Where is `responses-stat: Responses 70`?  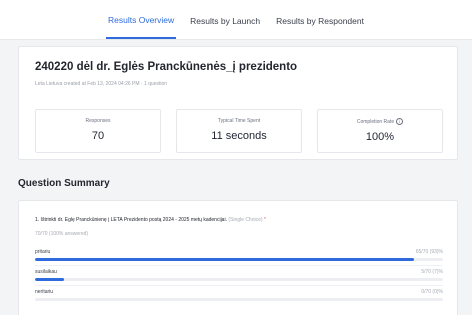
responses-stat: Responses 70 is located at coordinates (98, 131).